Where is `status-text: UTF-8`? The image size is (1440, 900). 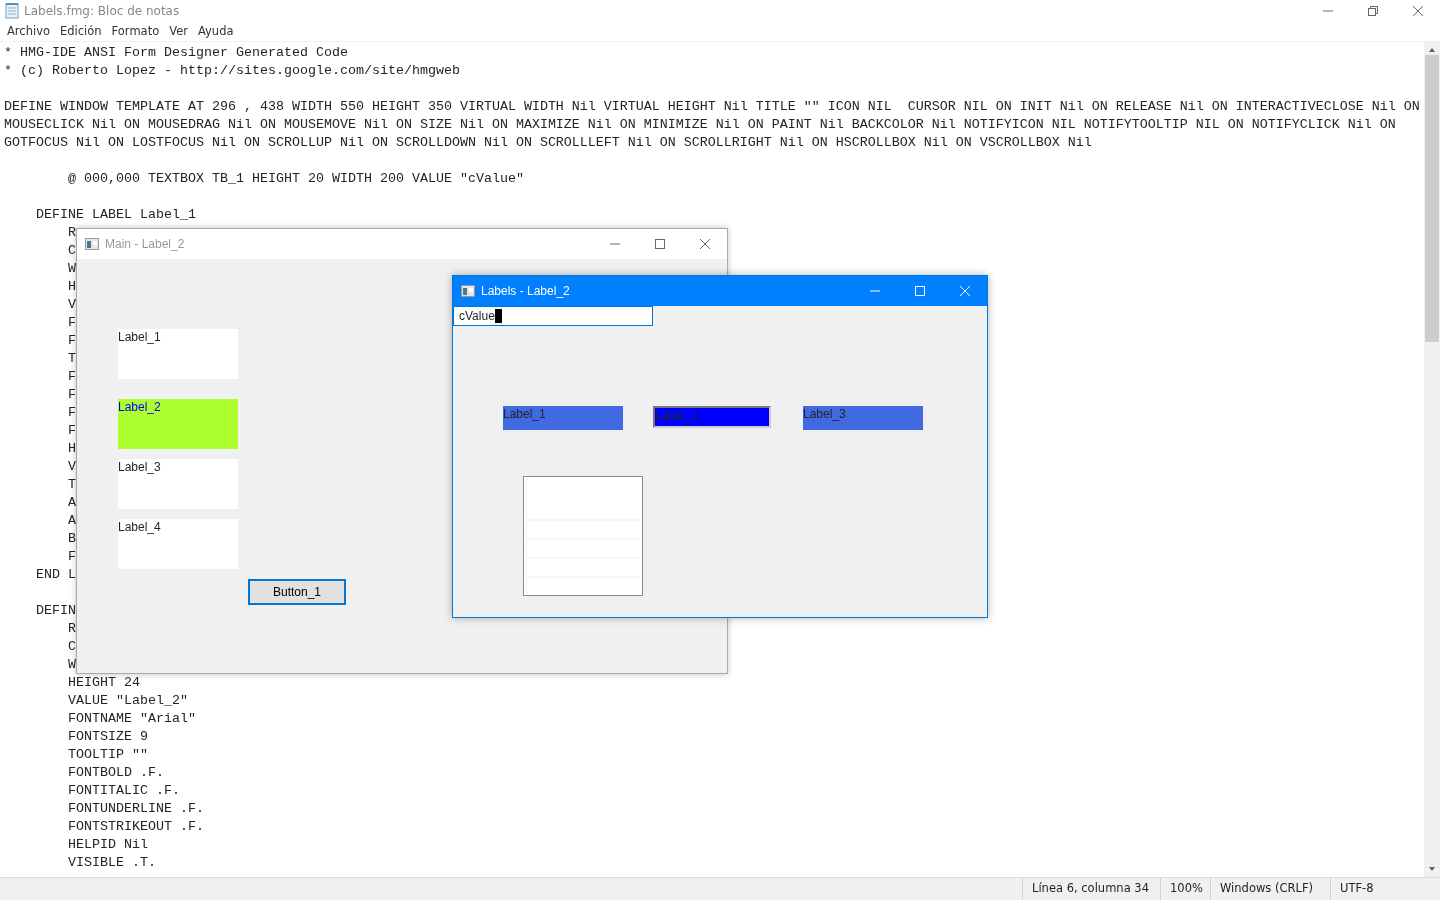
status-text: UTF-8 is located at coordinates (1385, 888).